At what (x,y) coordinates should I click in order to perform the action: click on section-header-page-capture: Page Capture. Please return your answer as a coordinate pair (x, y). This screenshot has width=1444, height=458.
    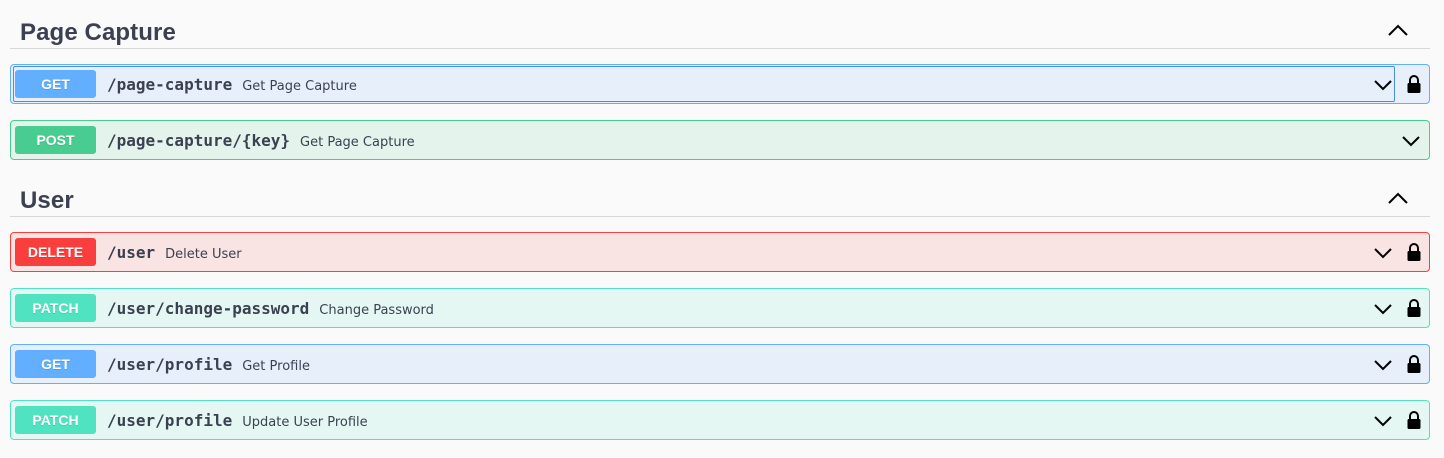
    Looking at the image, I should click on (720, 24).